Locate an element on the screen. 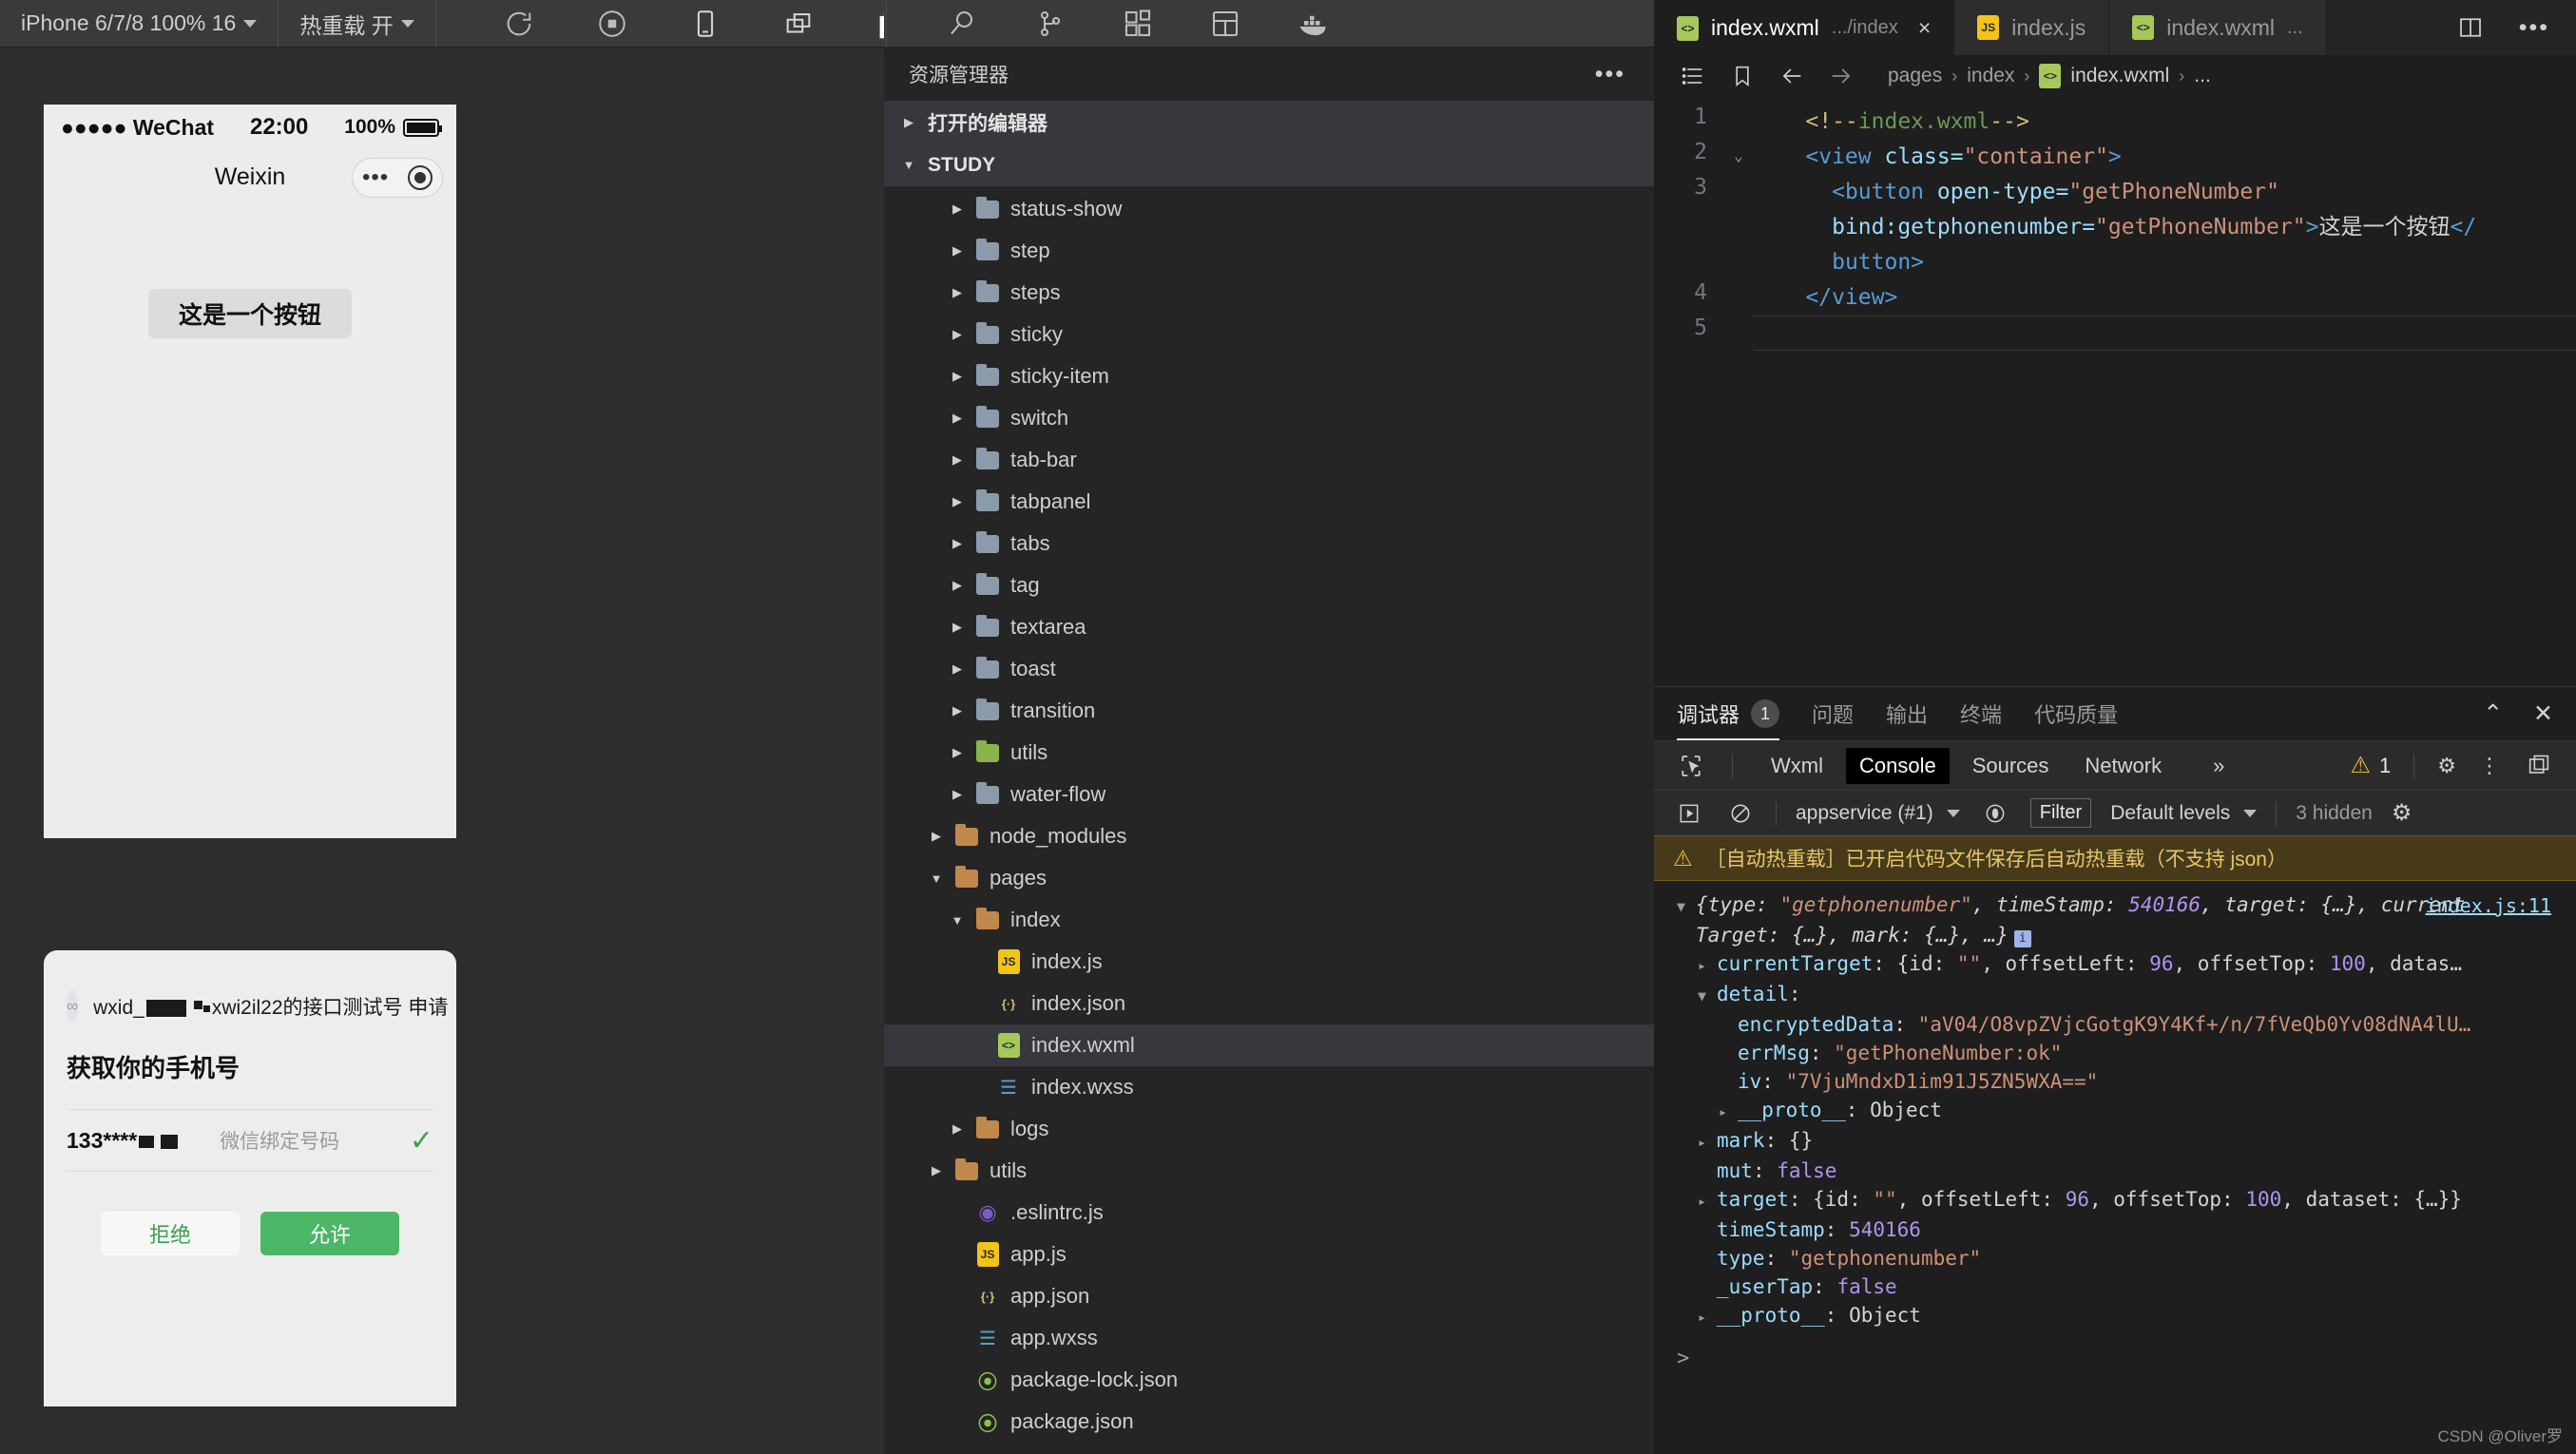 The image size is (2576, 1454). source-control-icon is located at coordinates (1050, 24).